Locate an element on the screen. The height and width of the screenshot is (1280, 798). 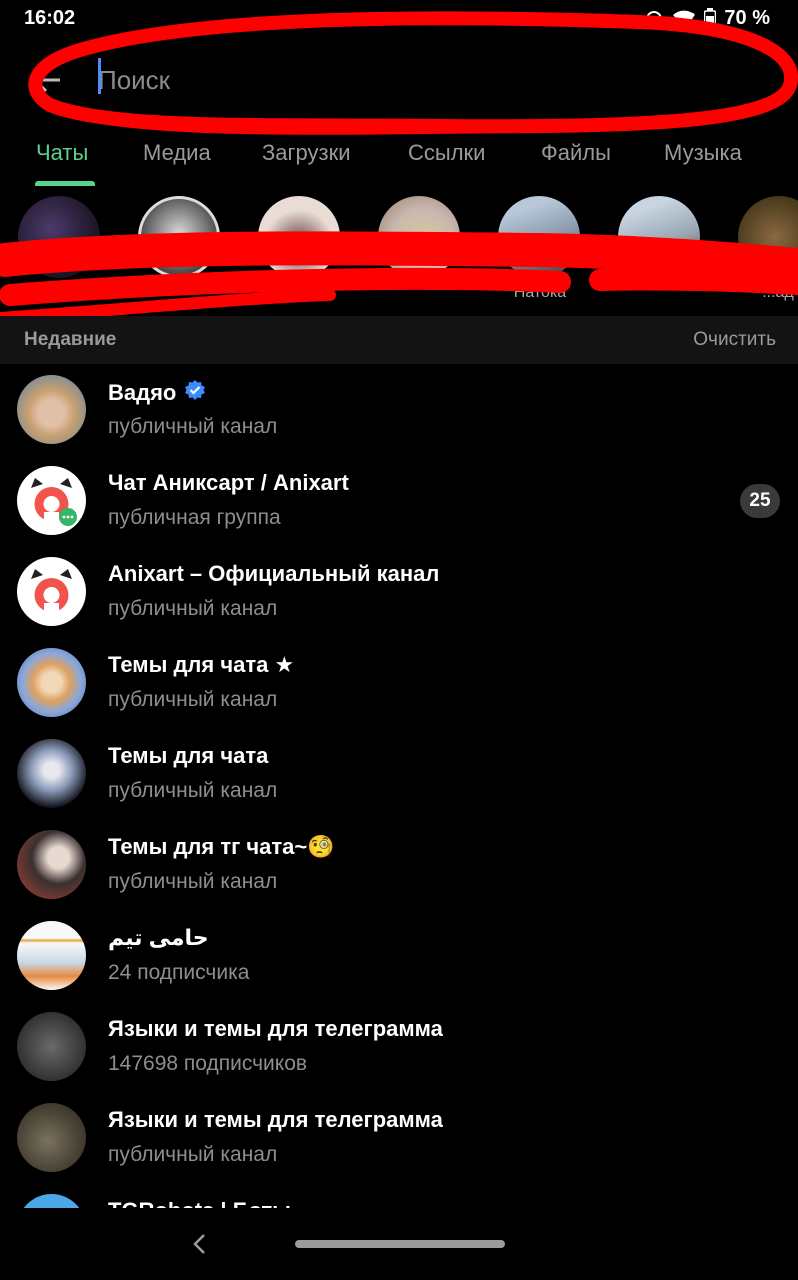
list-item: Вадяо публичный канал is located at coordinates (399, 409).